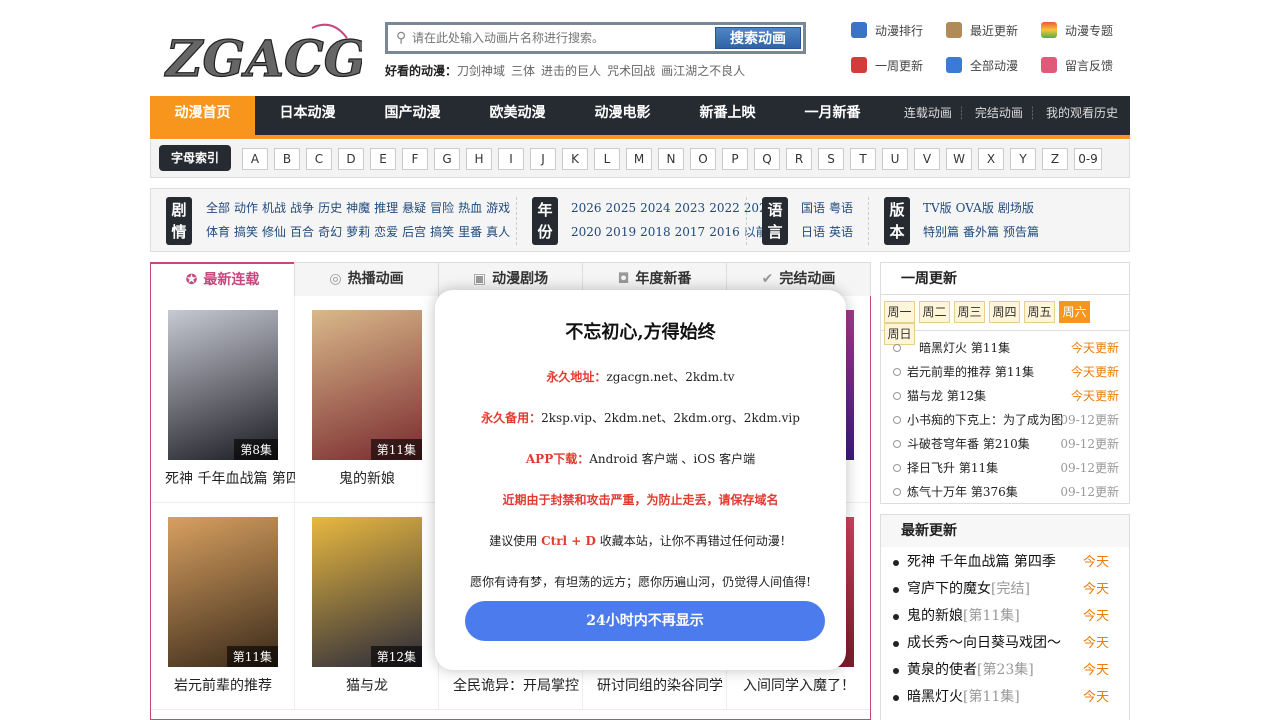 This screenshot has height=720, width=1280. I want to click on hot-keyword: 三体, so click(523, 71).